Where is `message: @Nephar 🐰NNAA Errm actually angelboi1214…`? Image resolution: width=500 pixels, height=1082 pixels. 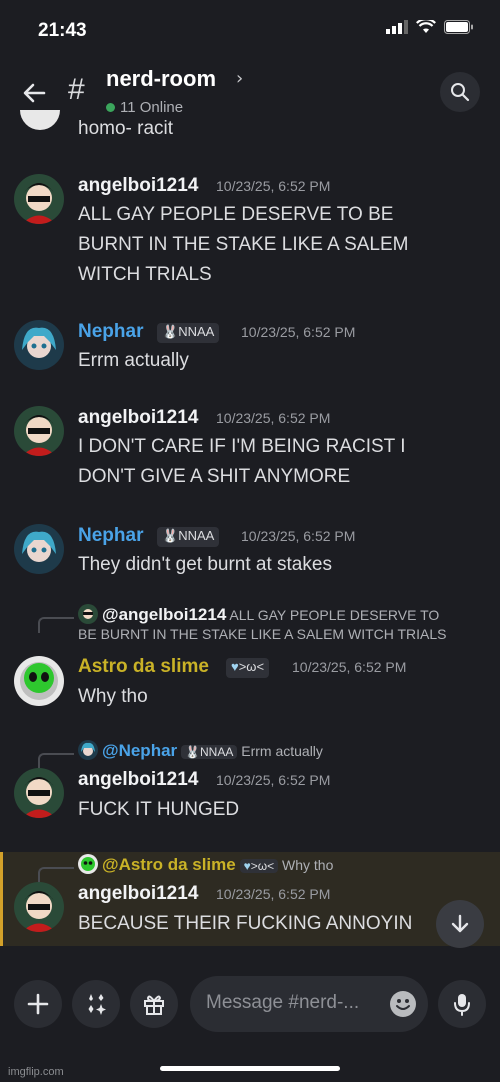 message: @Nephar 🐰NNAA Errm actually angelboi1214… is located at coordinates (250, 787).